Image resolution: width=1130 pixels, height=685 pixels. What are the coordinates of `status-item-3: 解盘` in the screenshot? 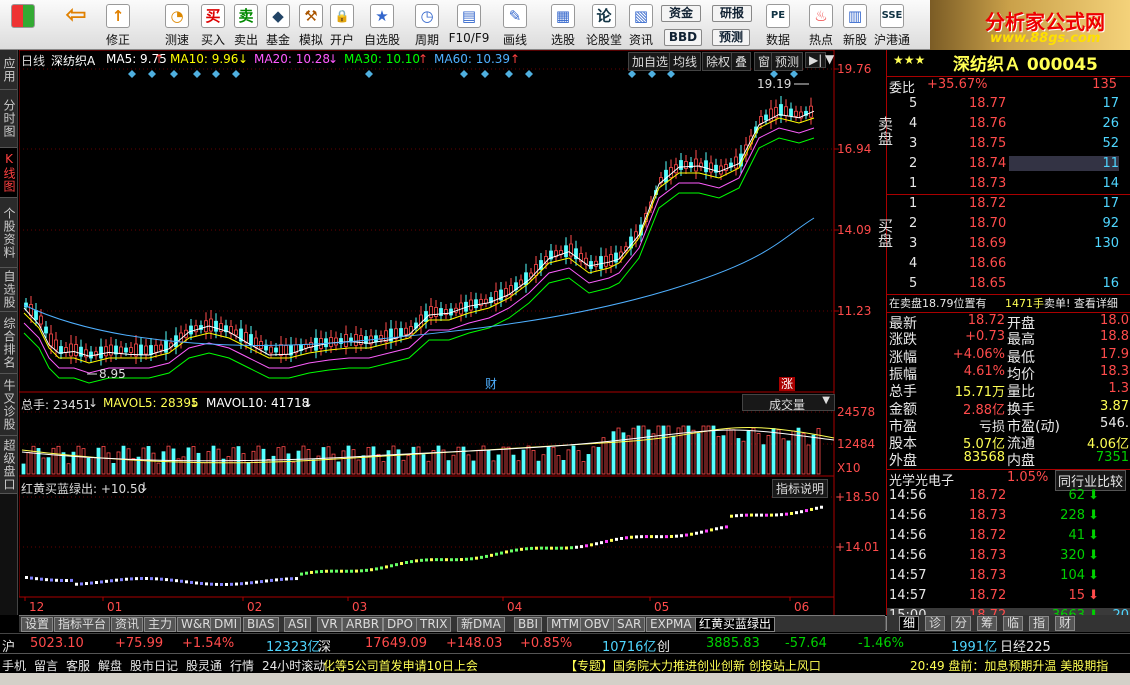 It's located at (110, 665).